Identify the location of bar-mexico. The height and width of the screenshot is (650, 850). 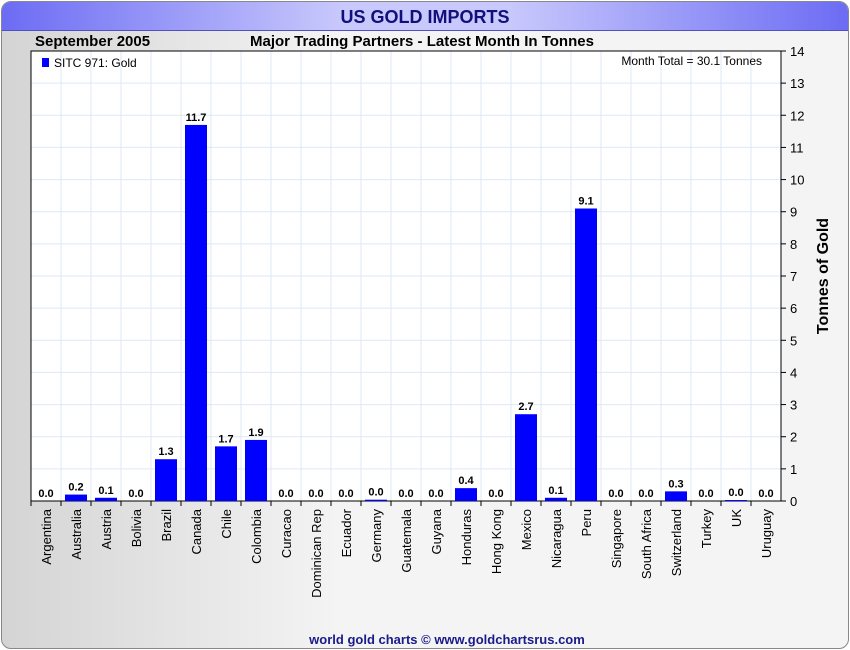
(526, 457).